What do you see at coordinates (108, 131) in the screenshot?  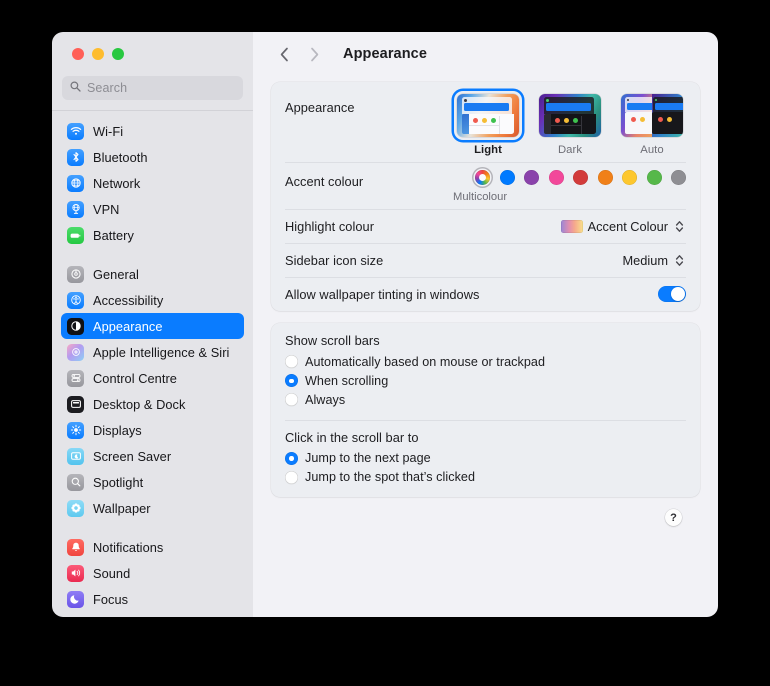 I see `sidebar-item-label: Wi-Fi` at bounding box center [108, 131].